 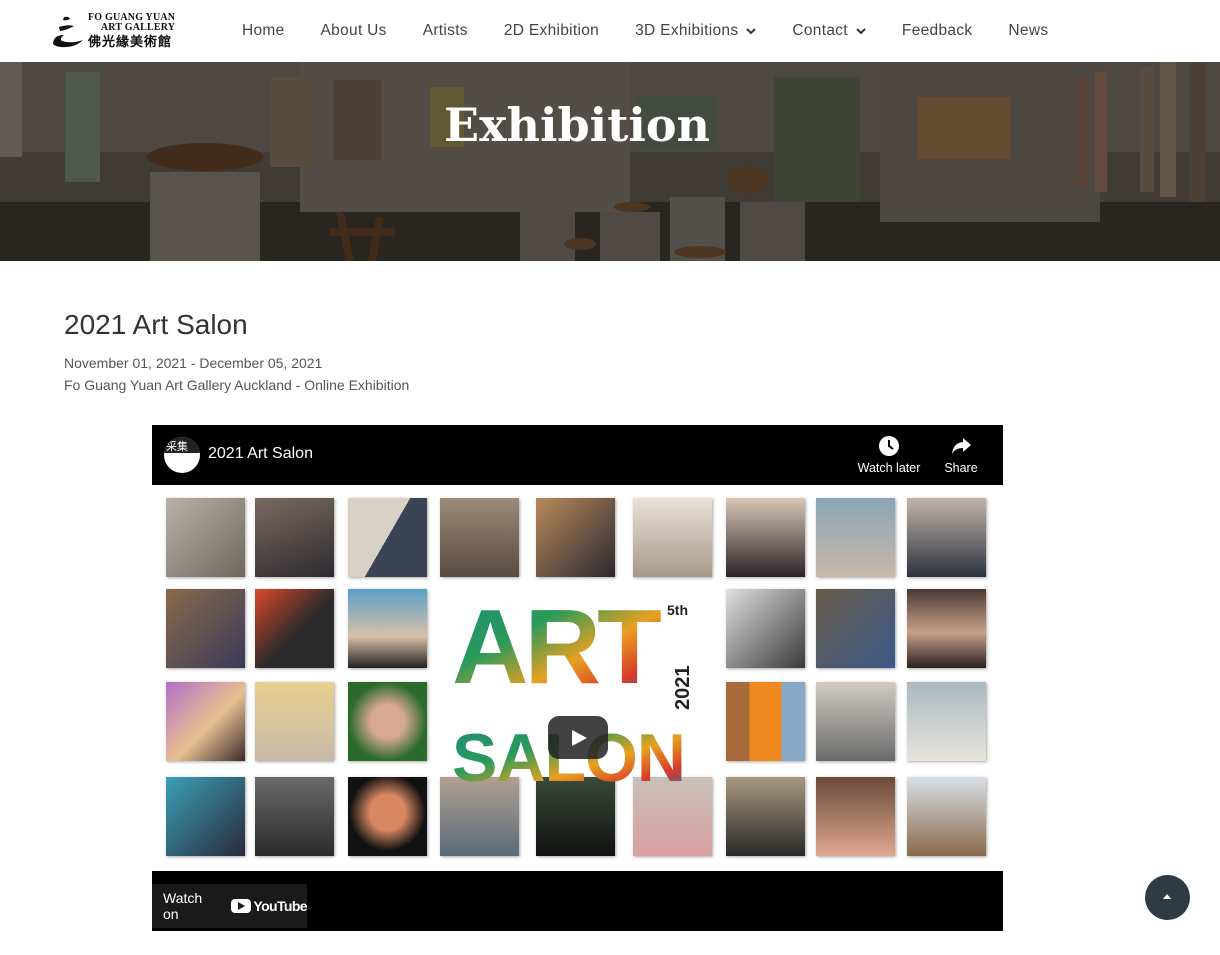 What do you see at coordinates (556, 647) in the screenshot?
I see `art-word: ART` at bounding box center [556, 647].